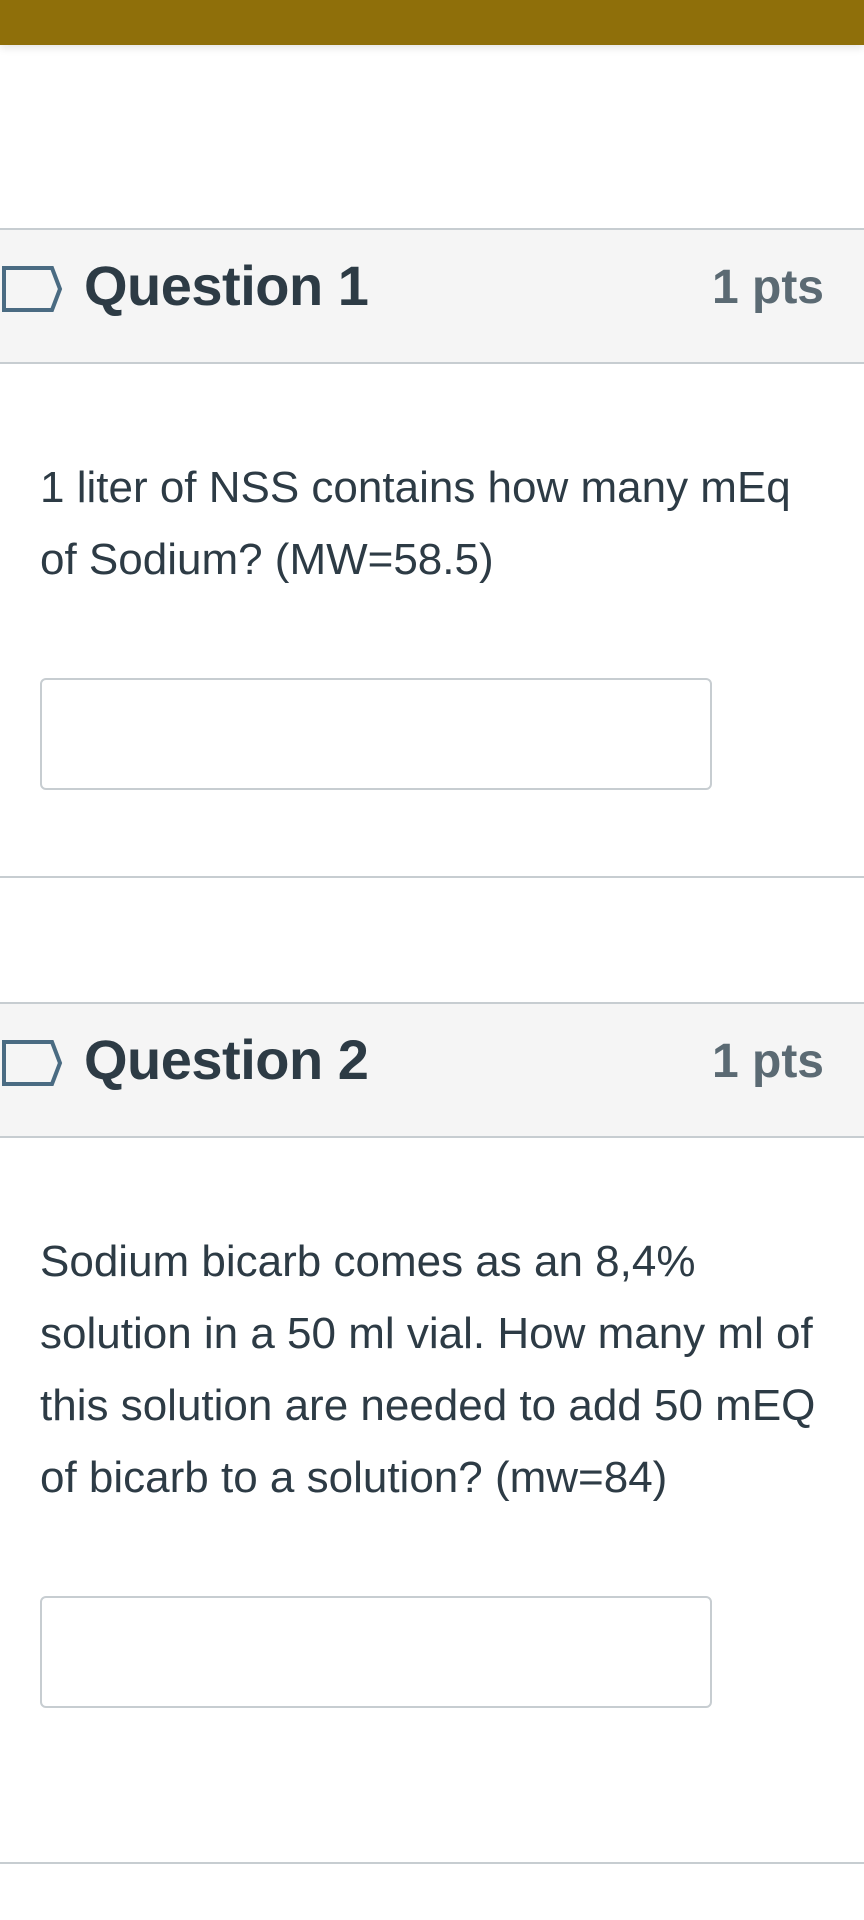 The image size is (864, 1920). I want to click on top-bar, so click(432, 22).